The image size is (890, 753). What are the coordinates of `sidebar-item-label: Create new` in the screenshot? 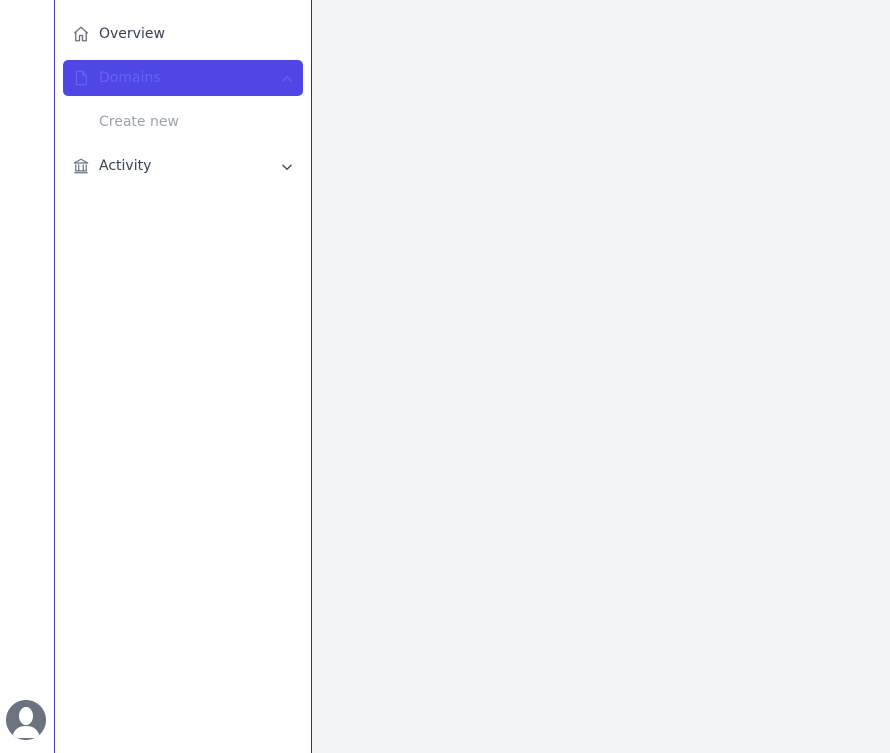 It's located at (139, 122).